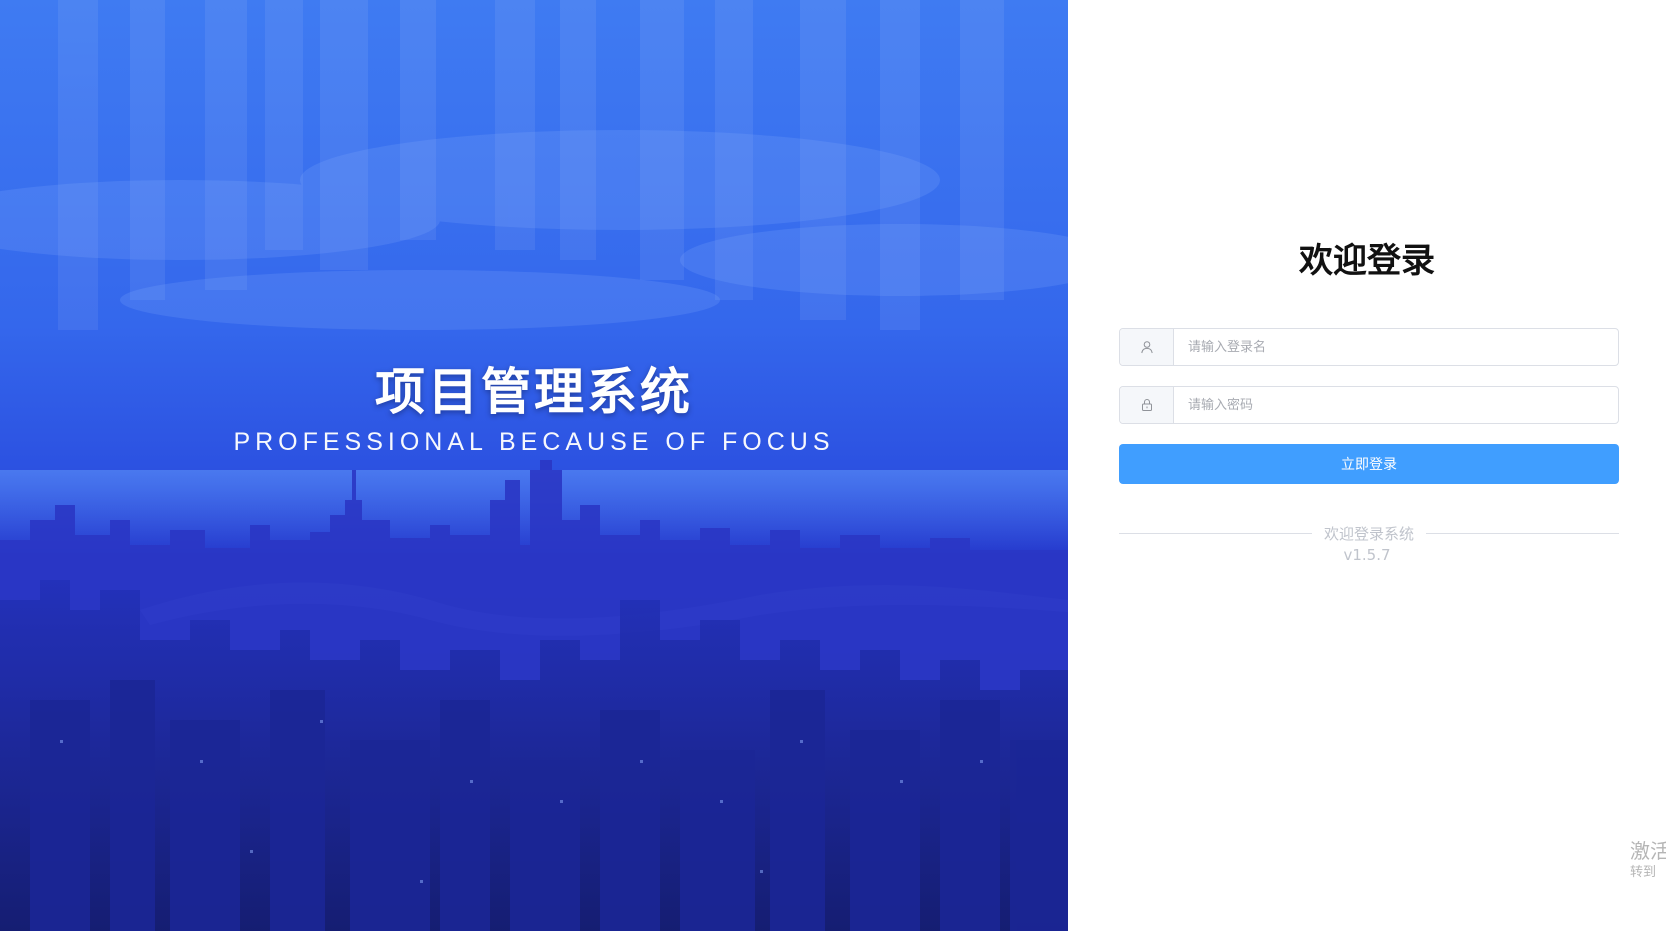  I want to click on hero-title: 项目管理系统, so click(534, 392).